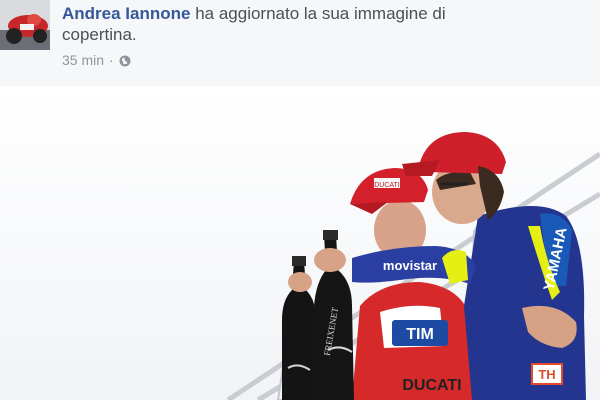 The image size is (600, 400). What do you see at coordinates (420, 334) in the screenshot?
I see `tim-logo-text: TIM` at bounding box center [420, 334].